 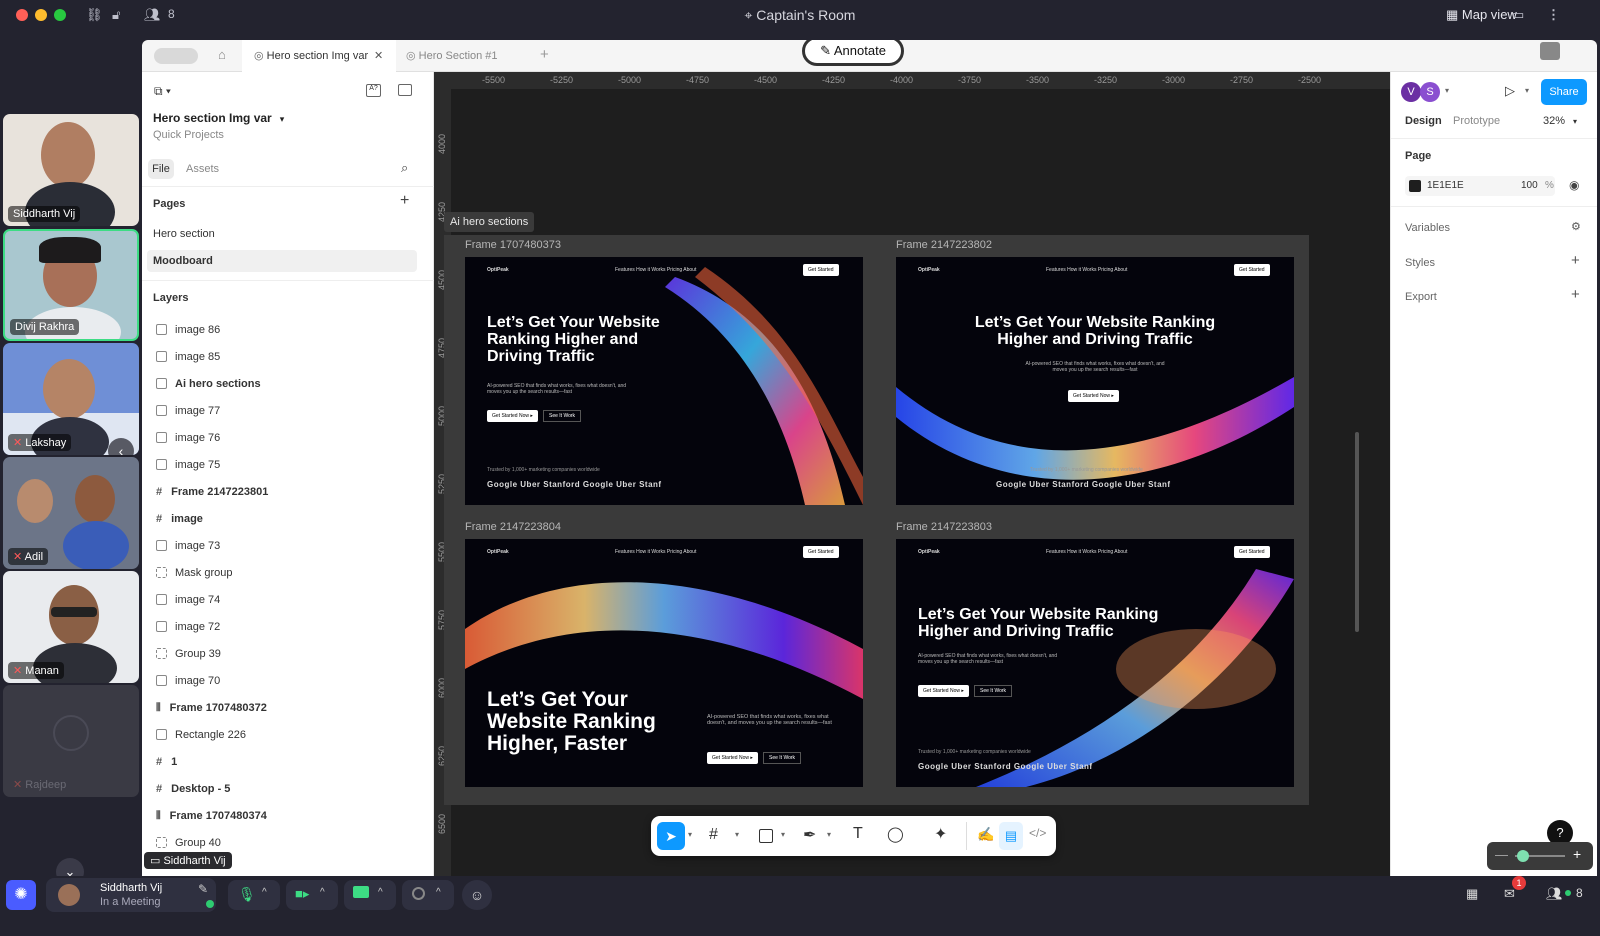 I want to click on calendar-icon: ▦, so click(x=1472, y=894).